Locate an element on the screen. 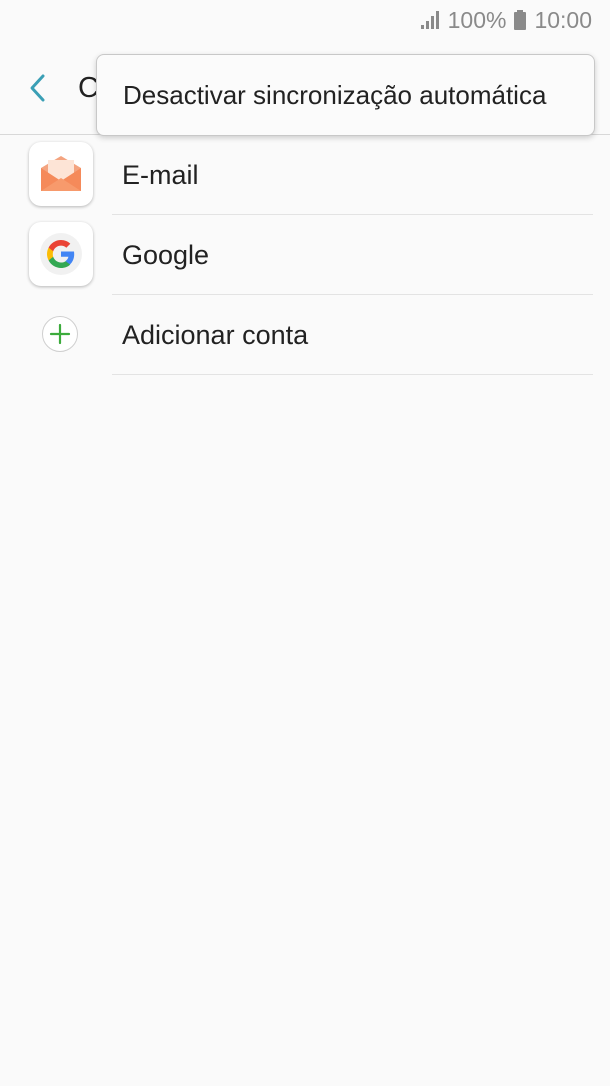 Image resolution: width=610 pixels, height=1086 pixels. add-account-label: Adicionar conta is located at coordinates (215, 335).